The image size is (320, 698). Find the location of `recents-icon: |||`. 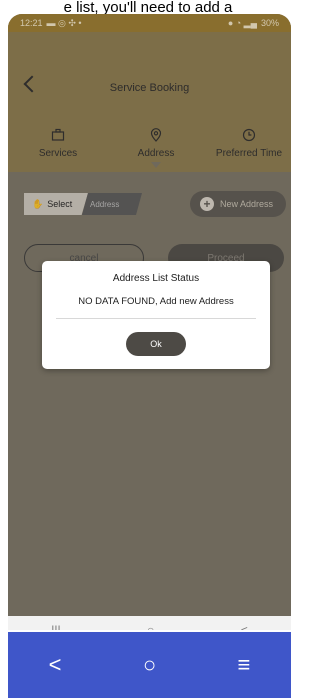

recents-icon: ||| is located at coordinates (55, 626).